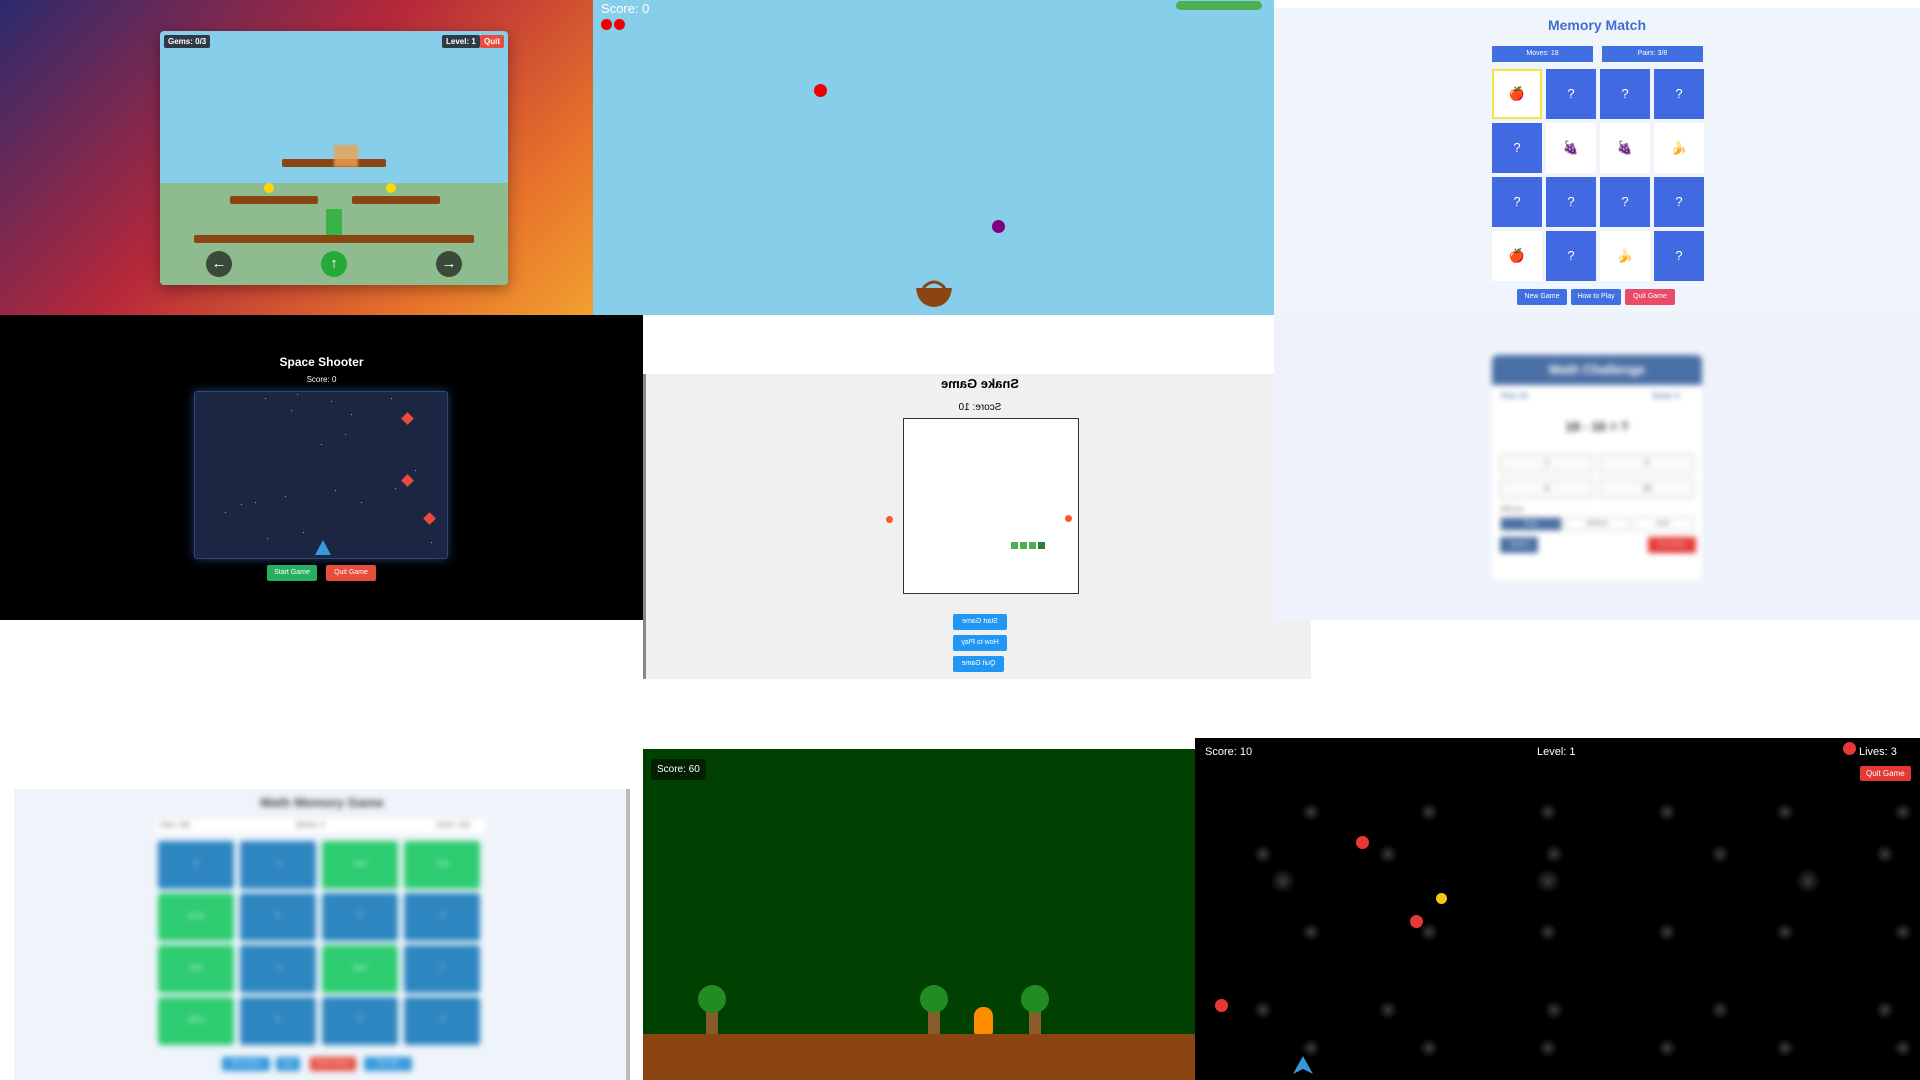 The height and width of the screenshot is (1080, 1920). What do you see at coordinates (606, 24) in the screenshot?
I see `life-icon` at bounding box center [606, 24].